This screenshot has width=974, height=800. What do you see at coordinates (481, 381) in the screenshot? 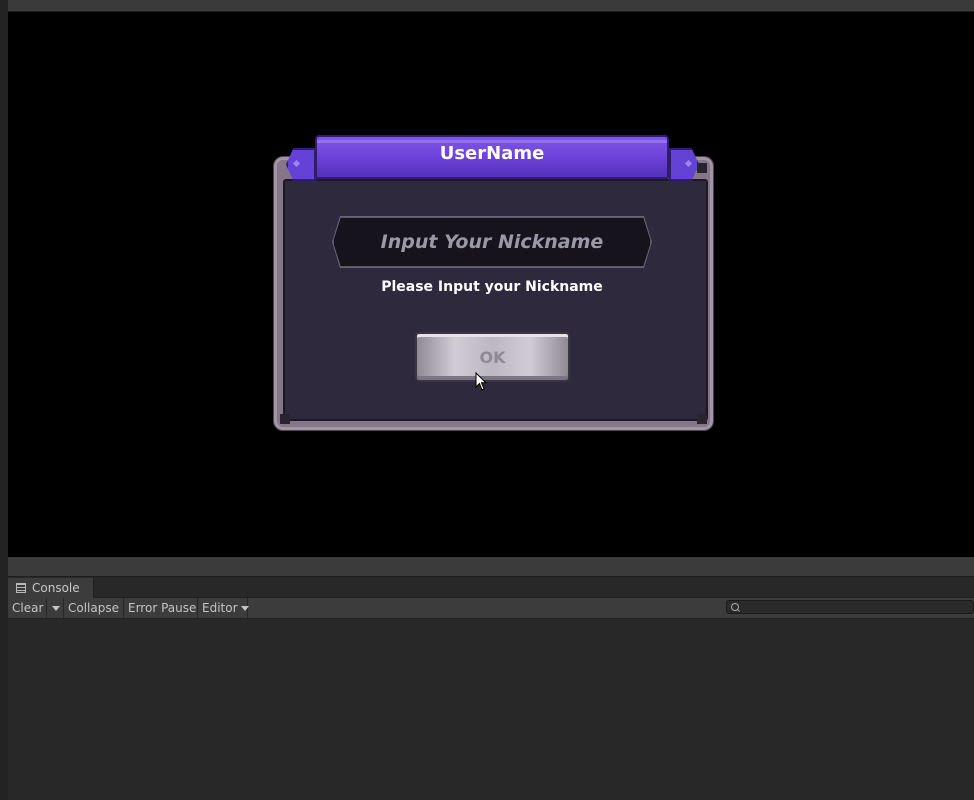
I see `mouse-cursor-icon` at bounding box center [481, 381].